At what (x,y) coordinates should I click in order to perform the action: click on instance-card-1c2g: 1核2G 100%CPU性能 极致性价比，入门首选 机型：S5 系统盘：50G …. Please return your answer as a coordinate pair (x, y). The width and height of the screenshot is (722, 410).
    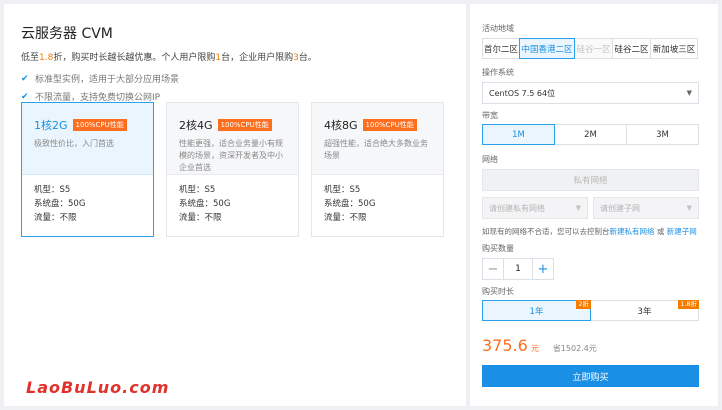
    Looking at the image, I should click on (87, 169).